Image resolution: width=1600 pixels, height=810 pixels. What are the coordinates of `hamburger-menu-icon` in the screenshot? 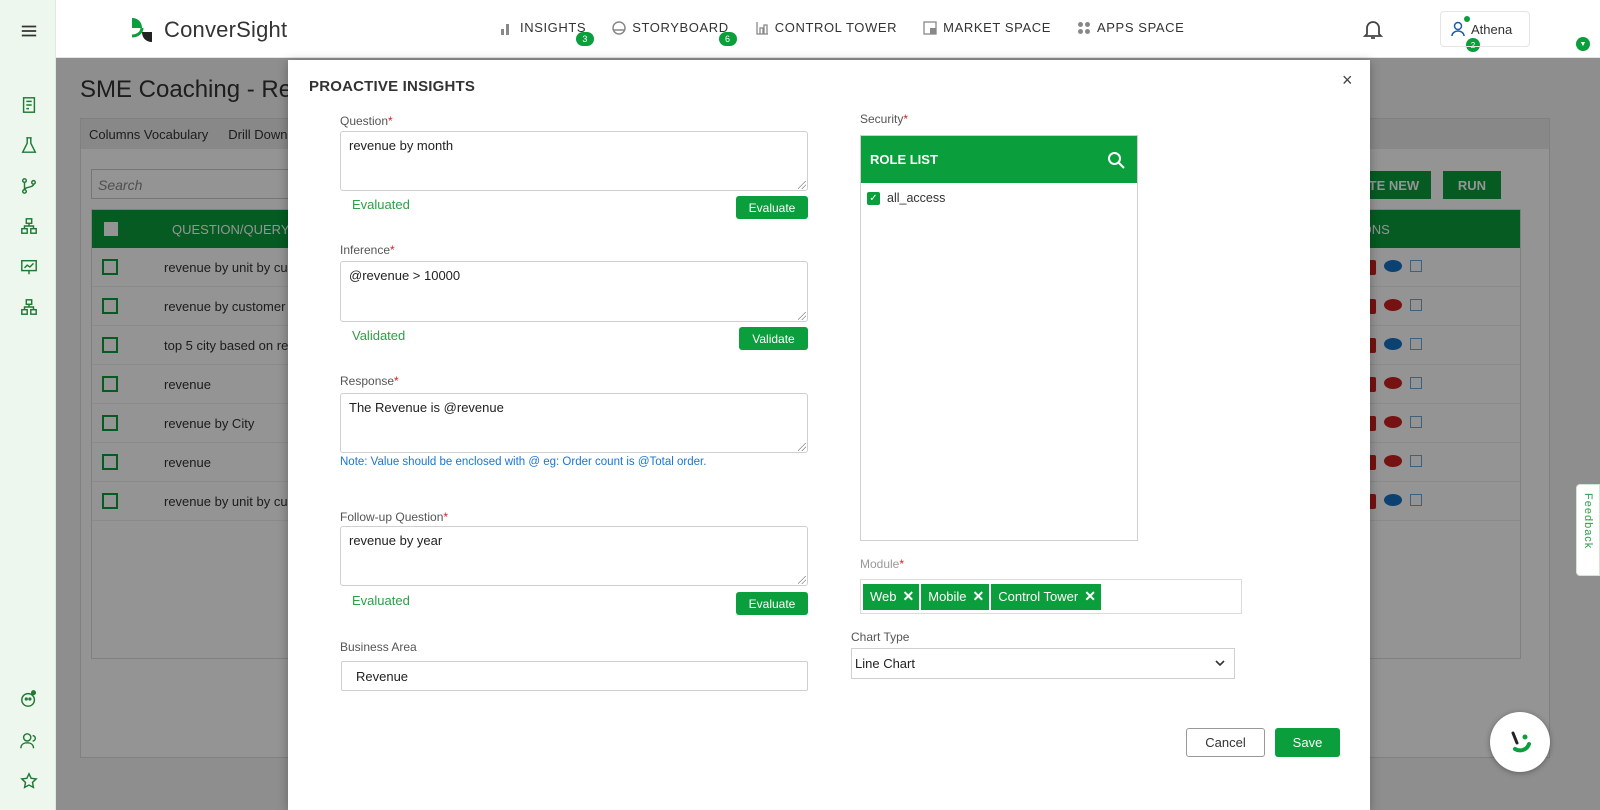 It's located at (29, 31).